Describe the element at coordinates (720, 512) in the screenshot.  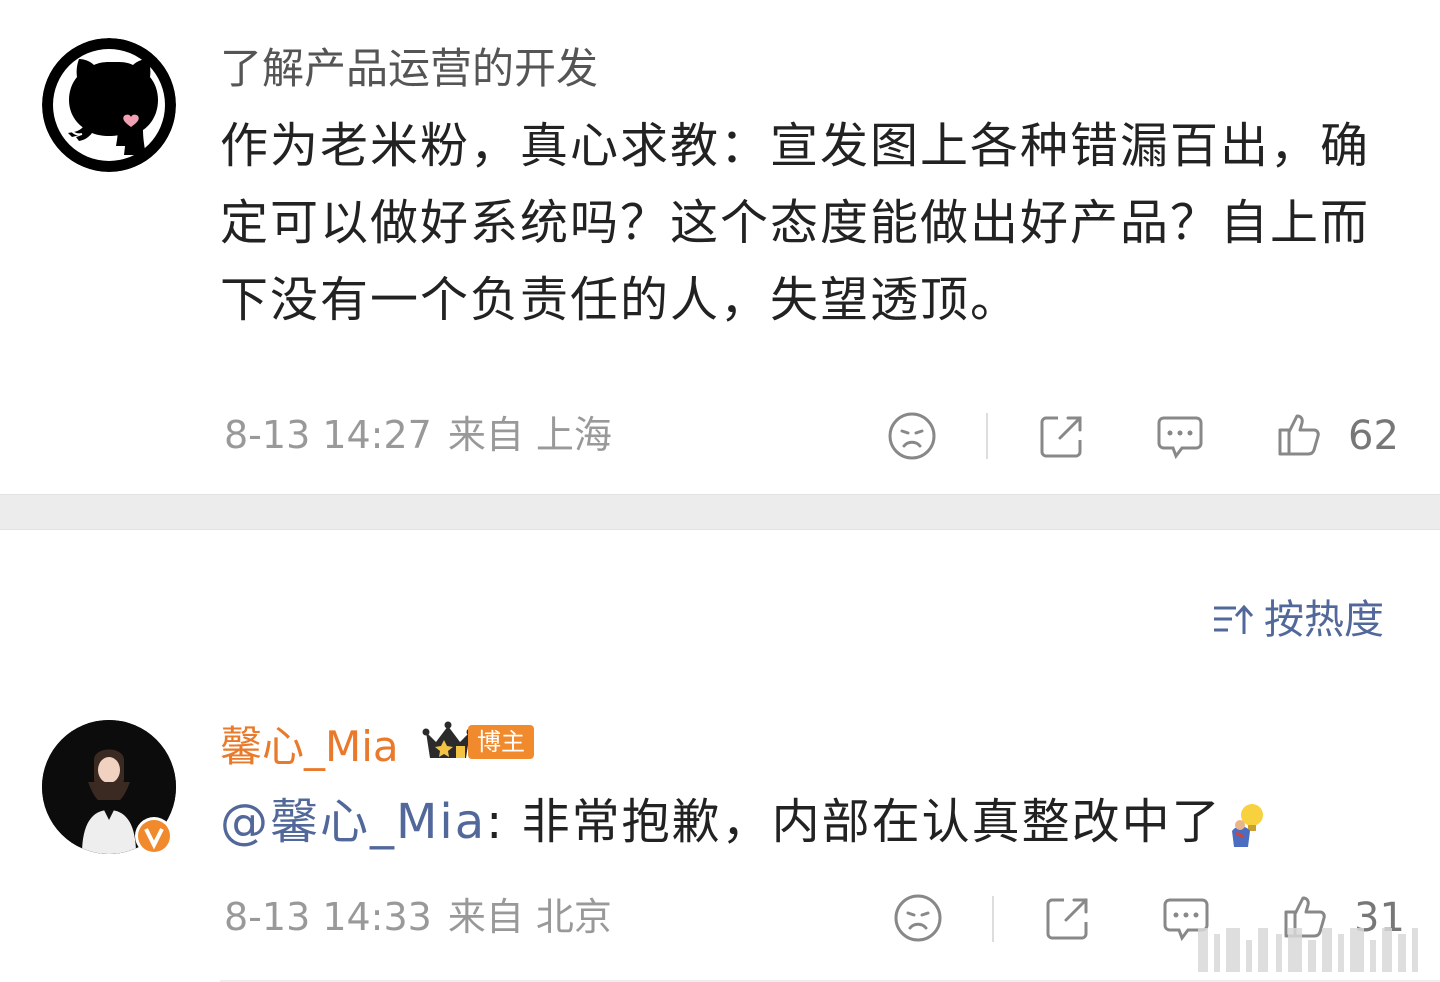
I see `section-separator` at that location.